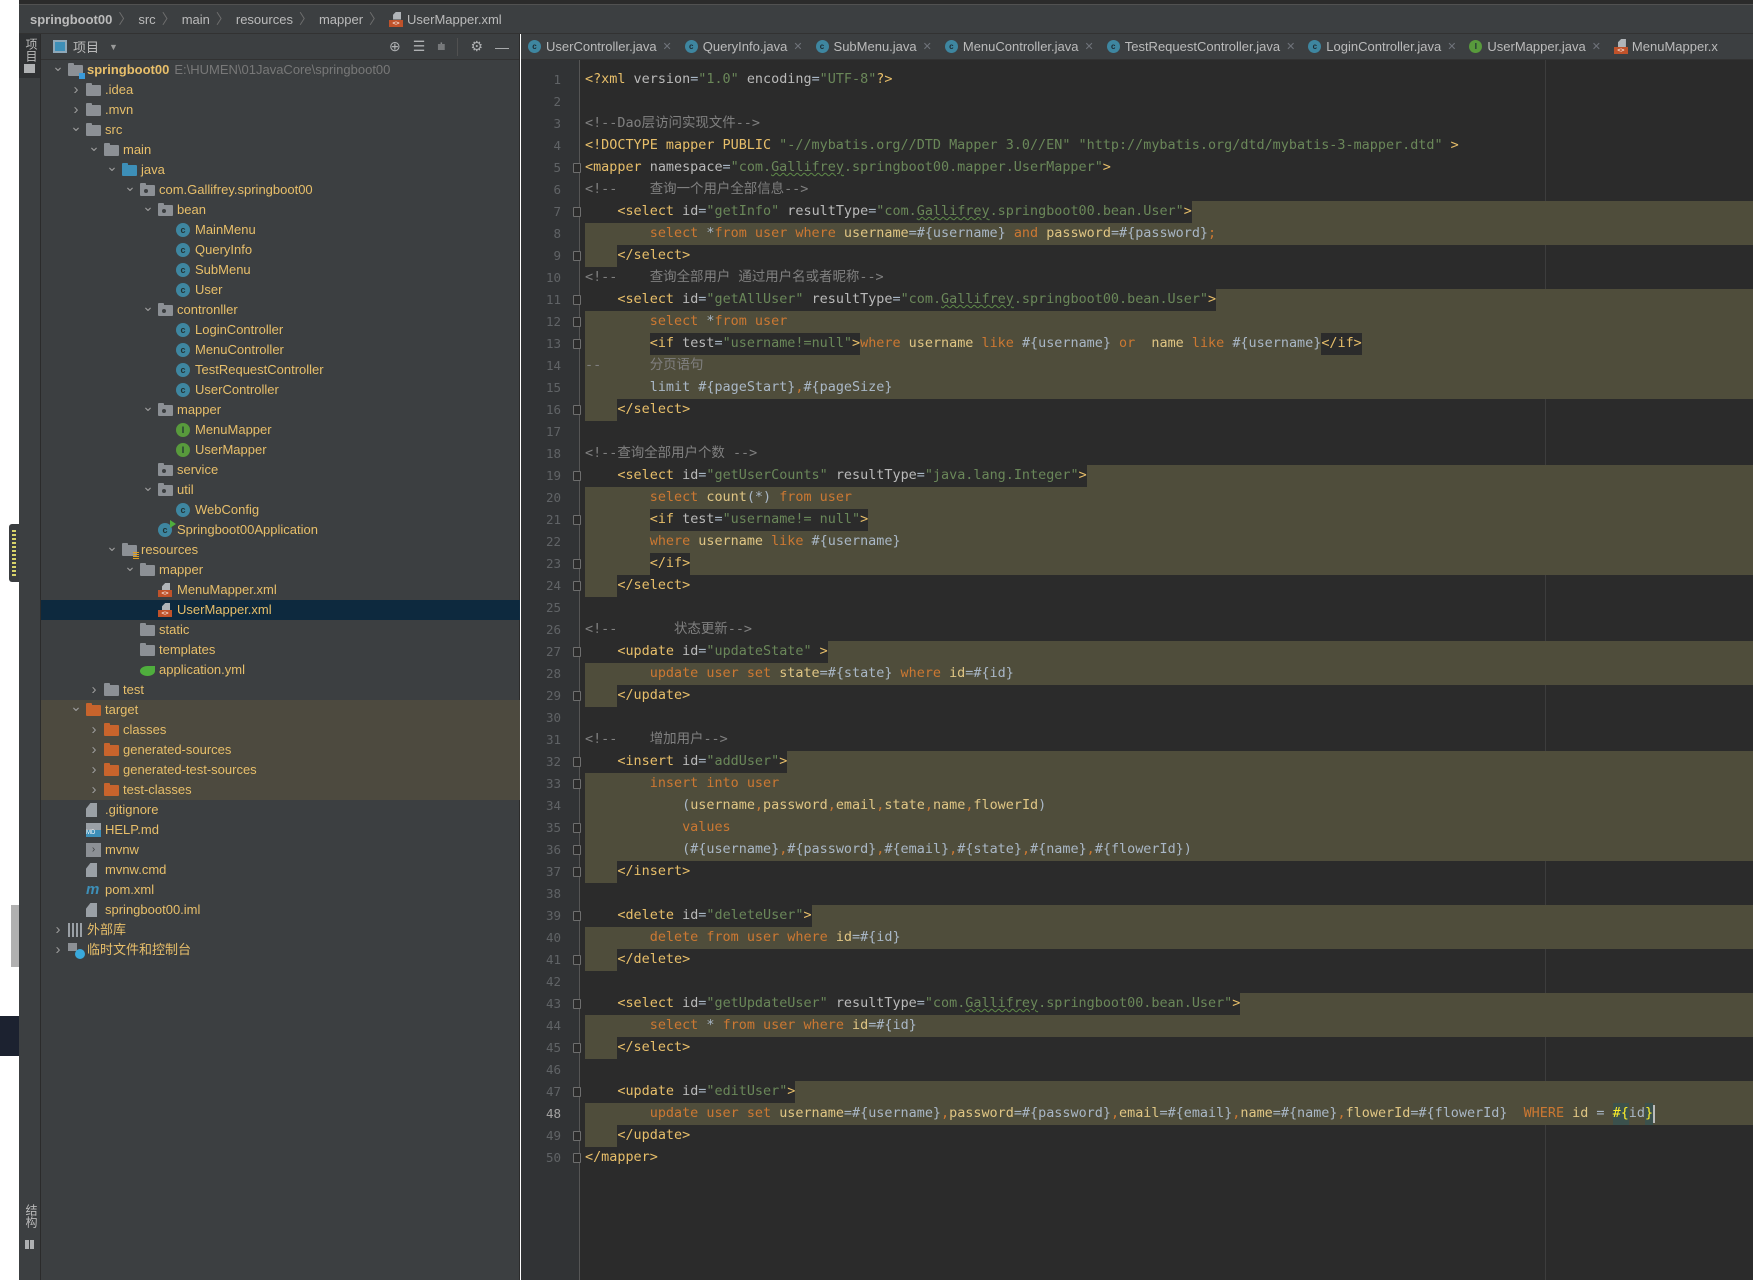 The height and width of the screenshot is (1280, 1753). Describe the element at coordinates (280, 129) in the screenshot. I see `tree-item: ⌄ src` at that location.